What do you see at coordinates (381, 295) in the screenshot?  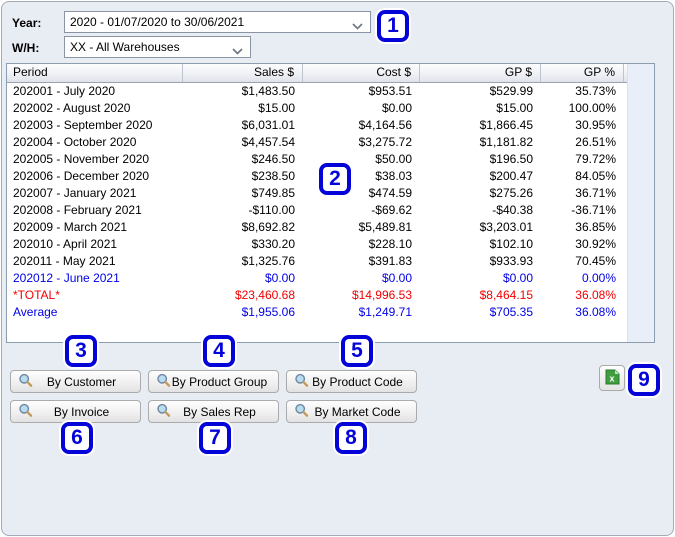 I see `cell-cost: $14,996.53` at bounding box center [381, 295].